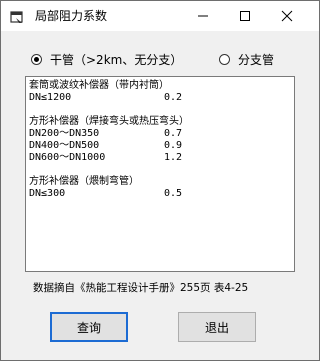 This screenshot has width=320, height=361. What do you see at coordinates (160, 98) in the screenshot?
I see `table-row: DN≤1200 0.2` at bounding box center [160, 98].